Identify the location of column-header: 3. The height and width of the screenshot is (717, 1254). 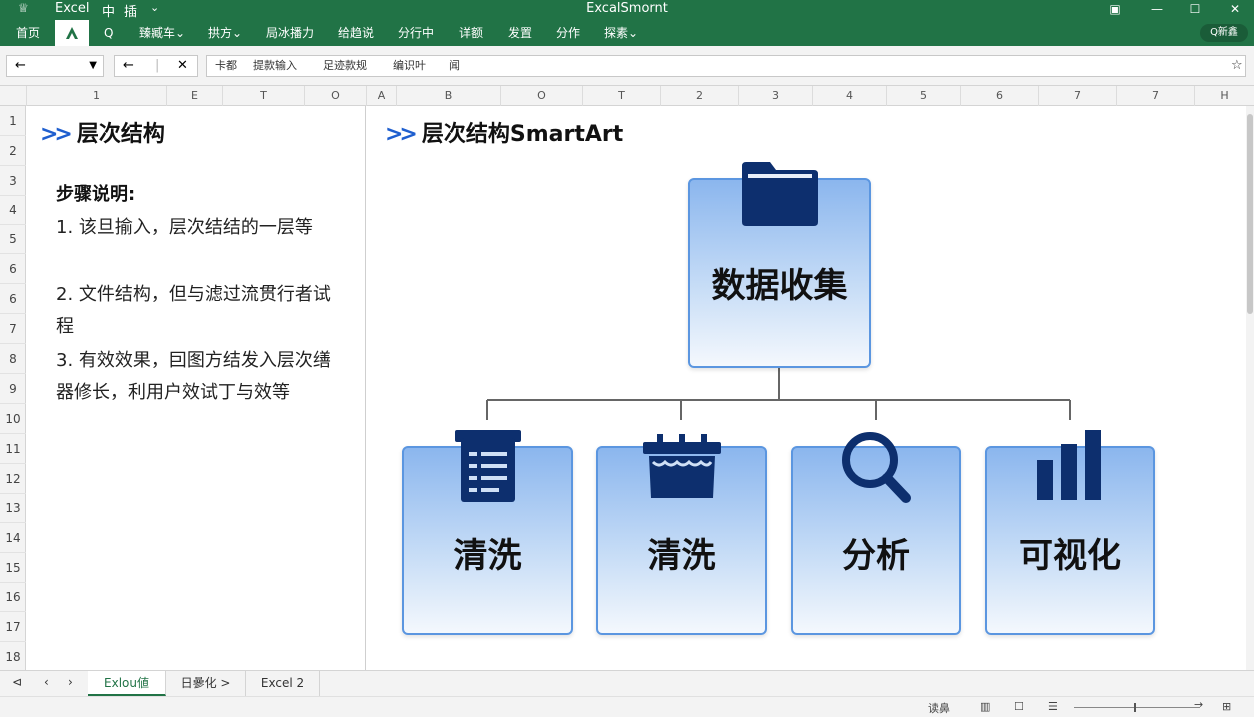
(775, 96).